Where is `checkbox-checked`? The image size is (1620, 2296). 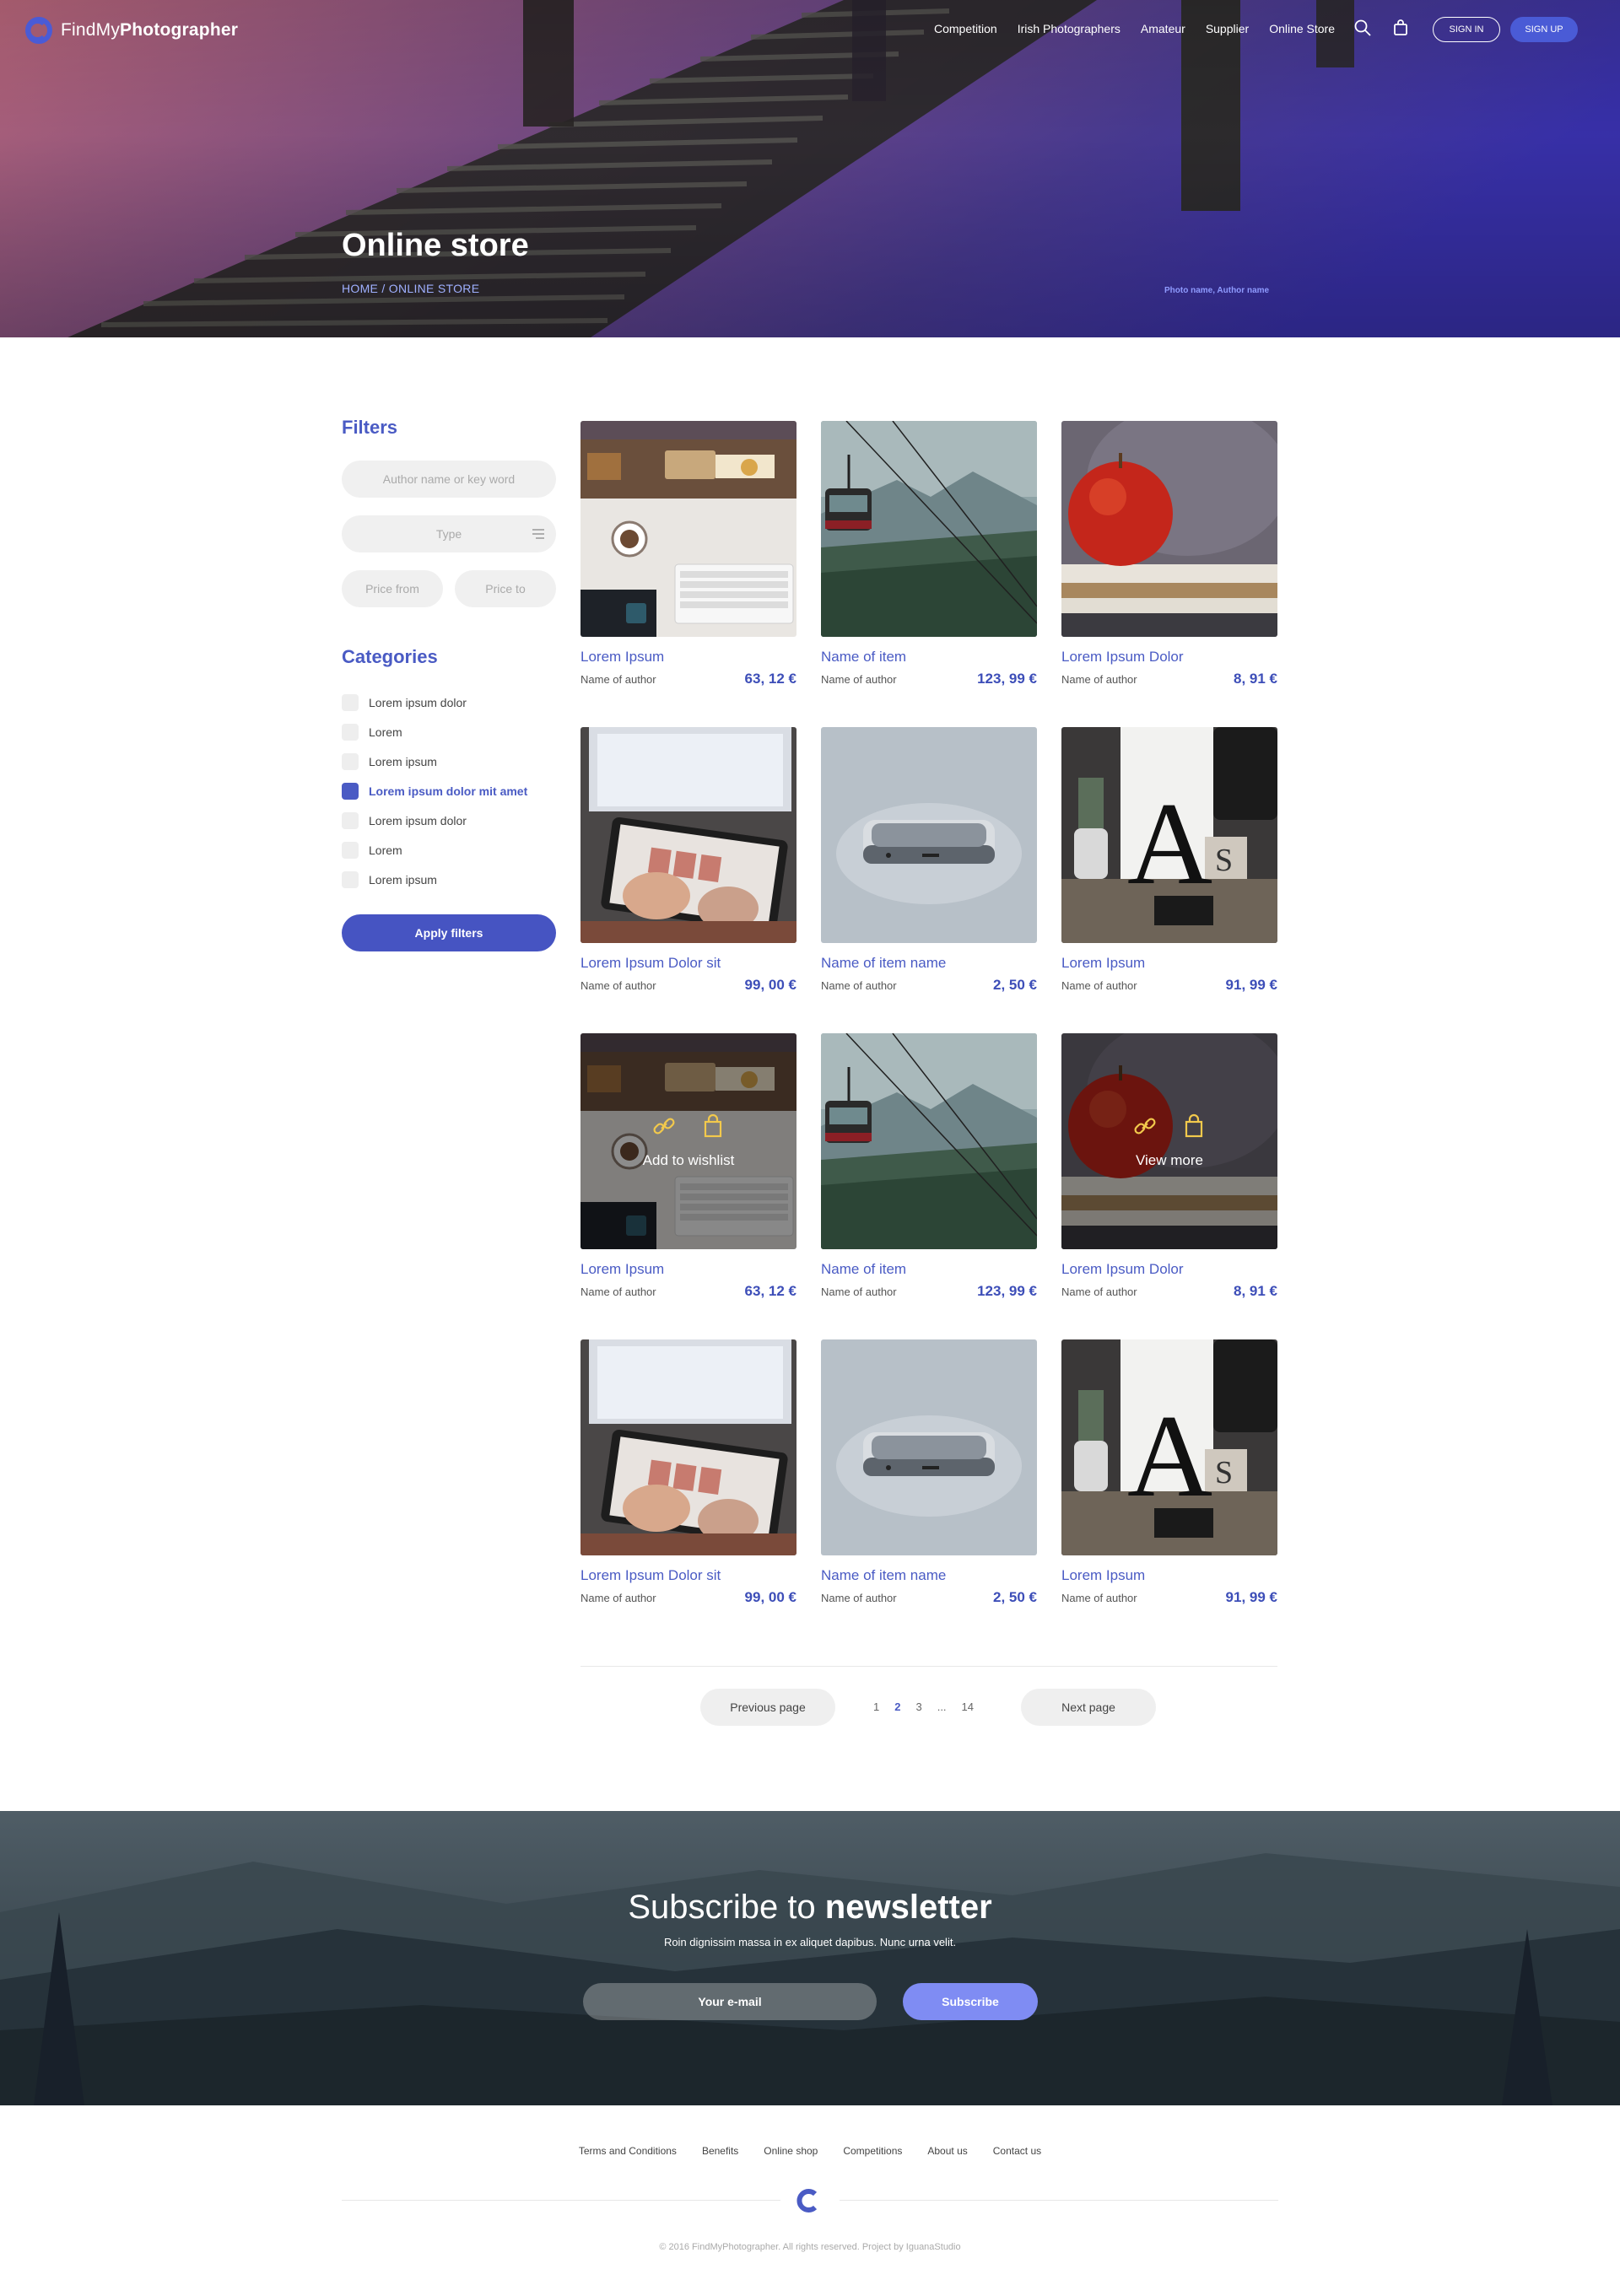 checkbox-checked is located at coordinates (350, 791).